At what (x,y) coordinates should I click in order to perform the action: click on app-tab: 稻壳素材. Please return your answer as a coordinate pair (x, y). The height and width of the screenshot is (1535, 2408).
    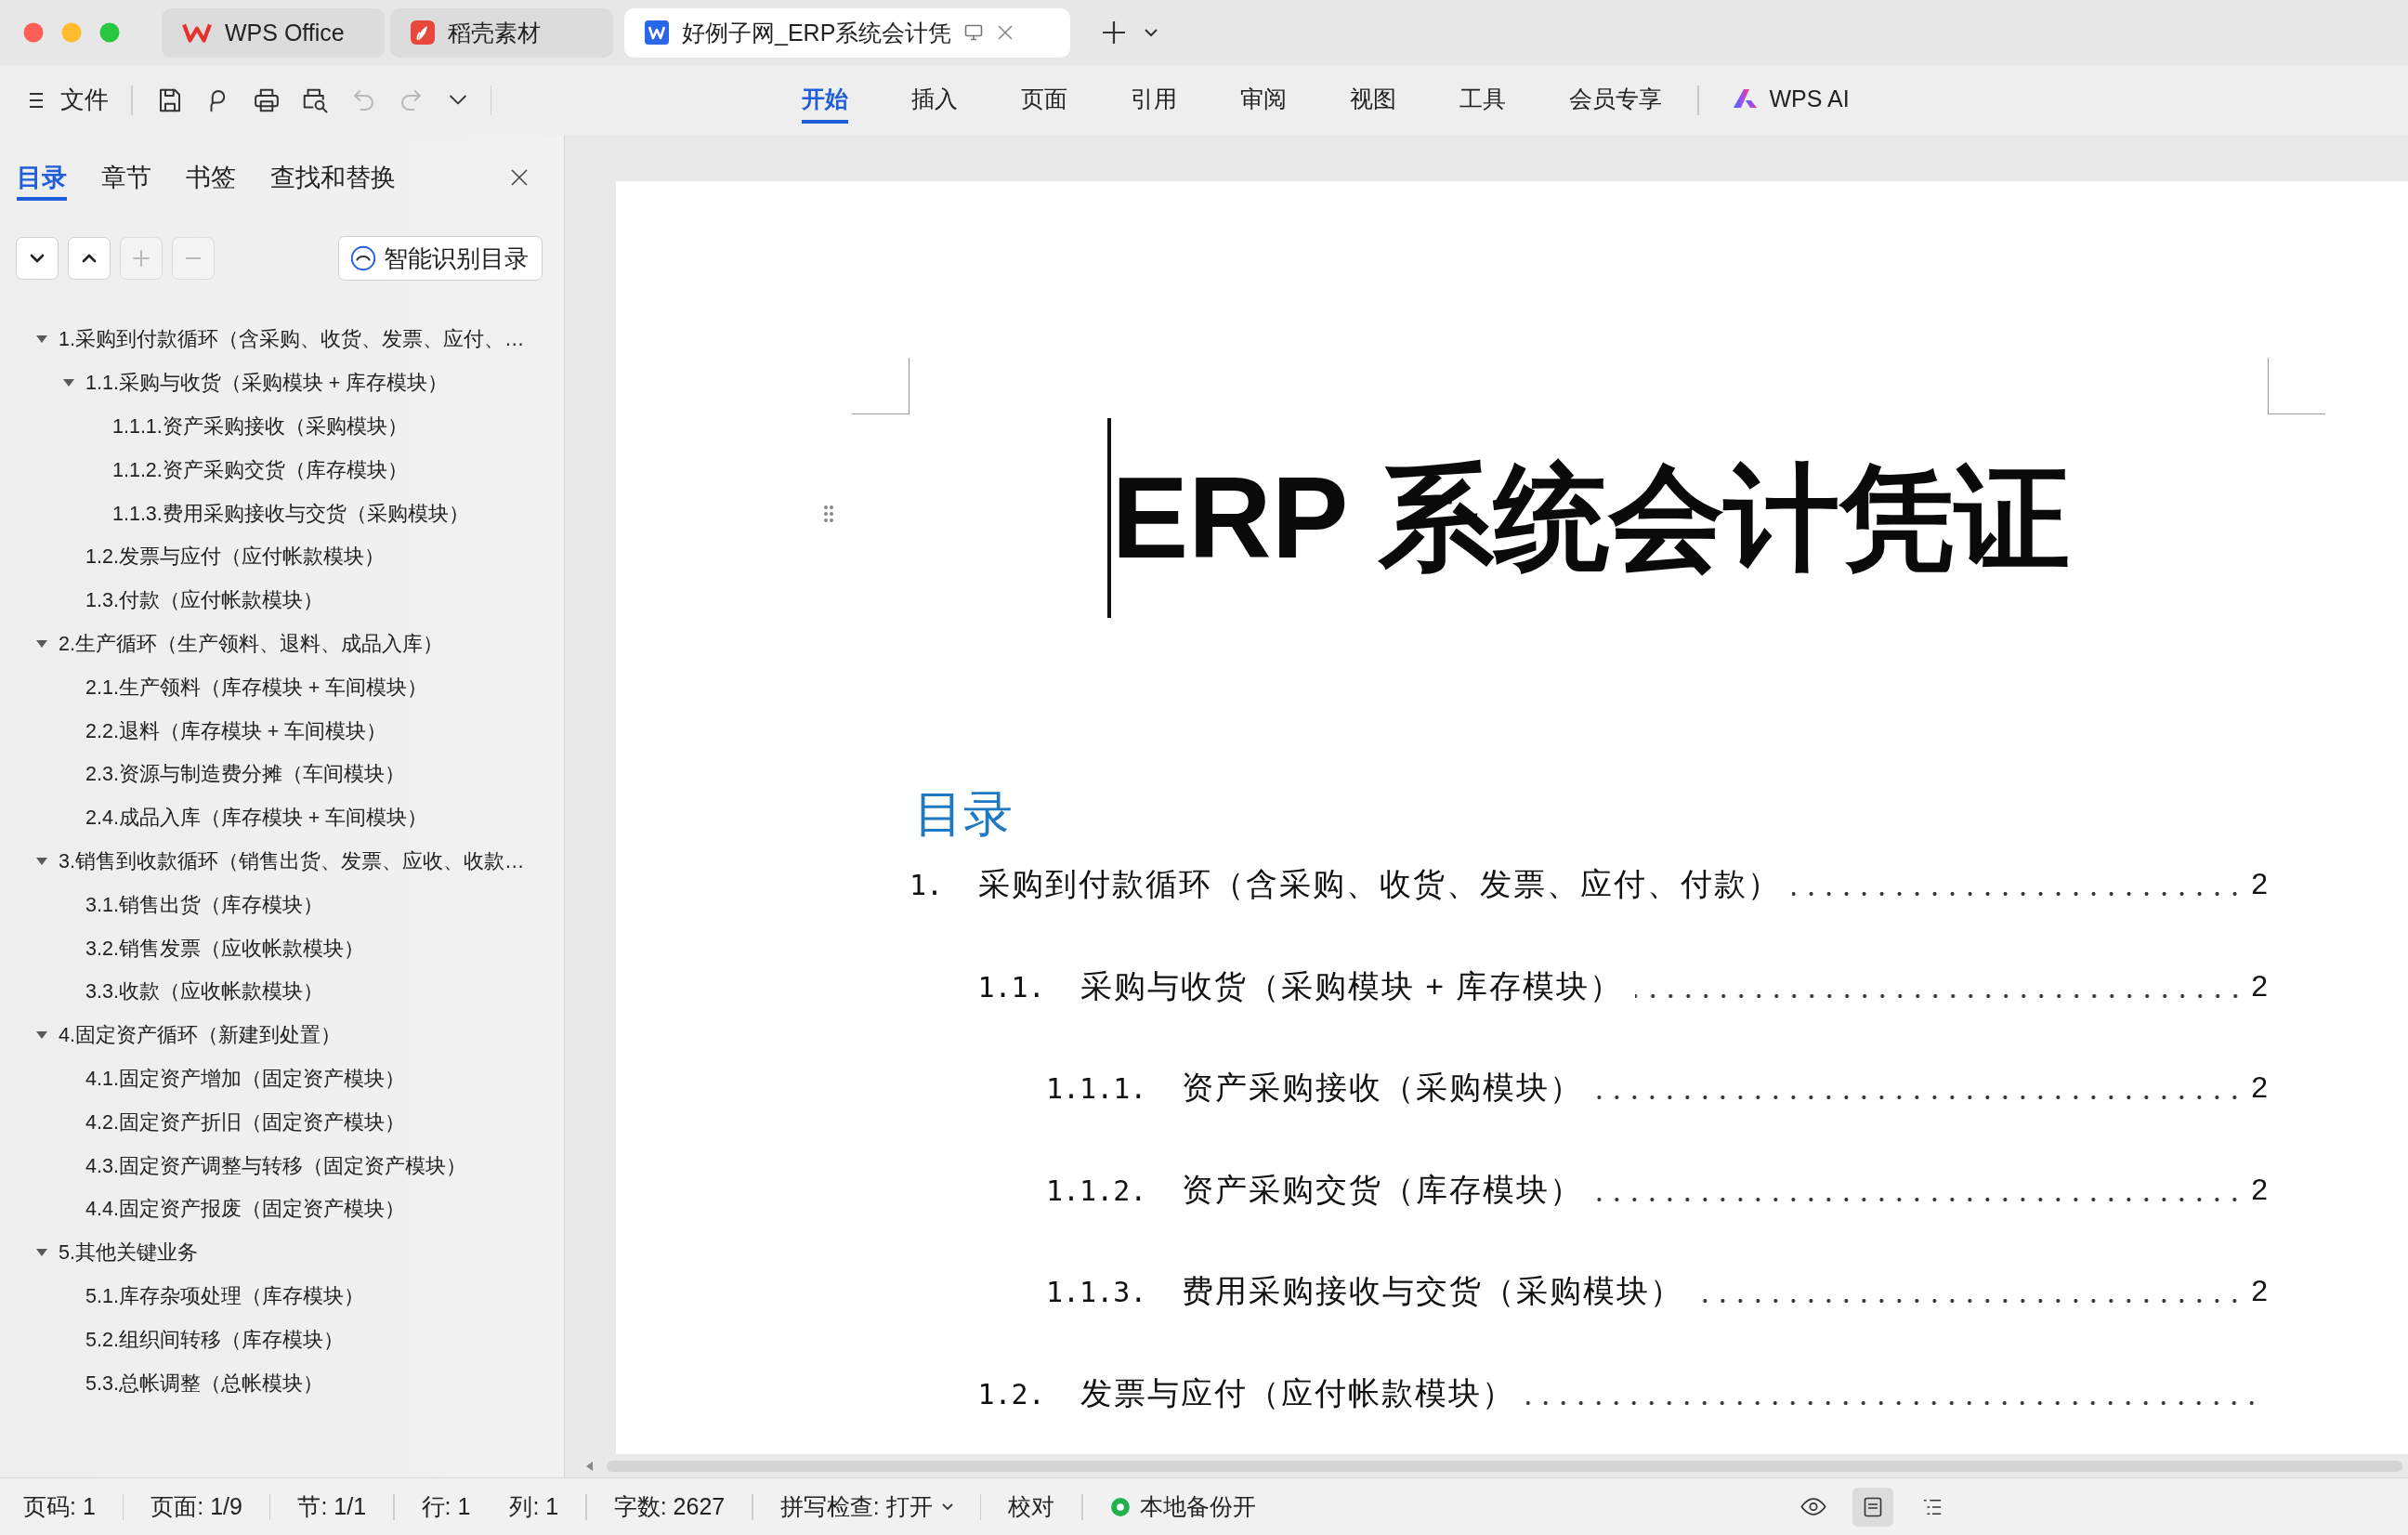
    Looking at the image, I should click on (501, 32).